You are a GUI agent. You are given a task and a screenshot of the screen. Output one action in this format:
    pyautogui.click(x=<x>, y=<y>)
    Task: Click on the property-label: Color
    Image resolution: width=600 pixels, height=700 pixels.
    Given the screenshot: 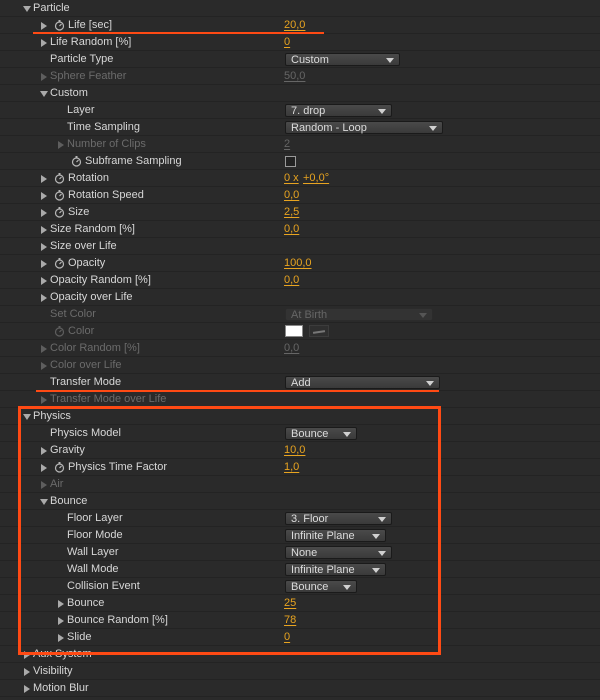 What is the action you would take?
    pyautogui.click(x=81, y=331)
    